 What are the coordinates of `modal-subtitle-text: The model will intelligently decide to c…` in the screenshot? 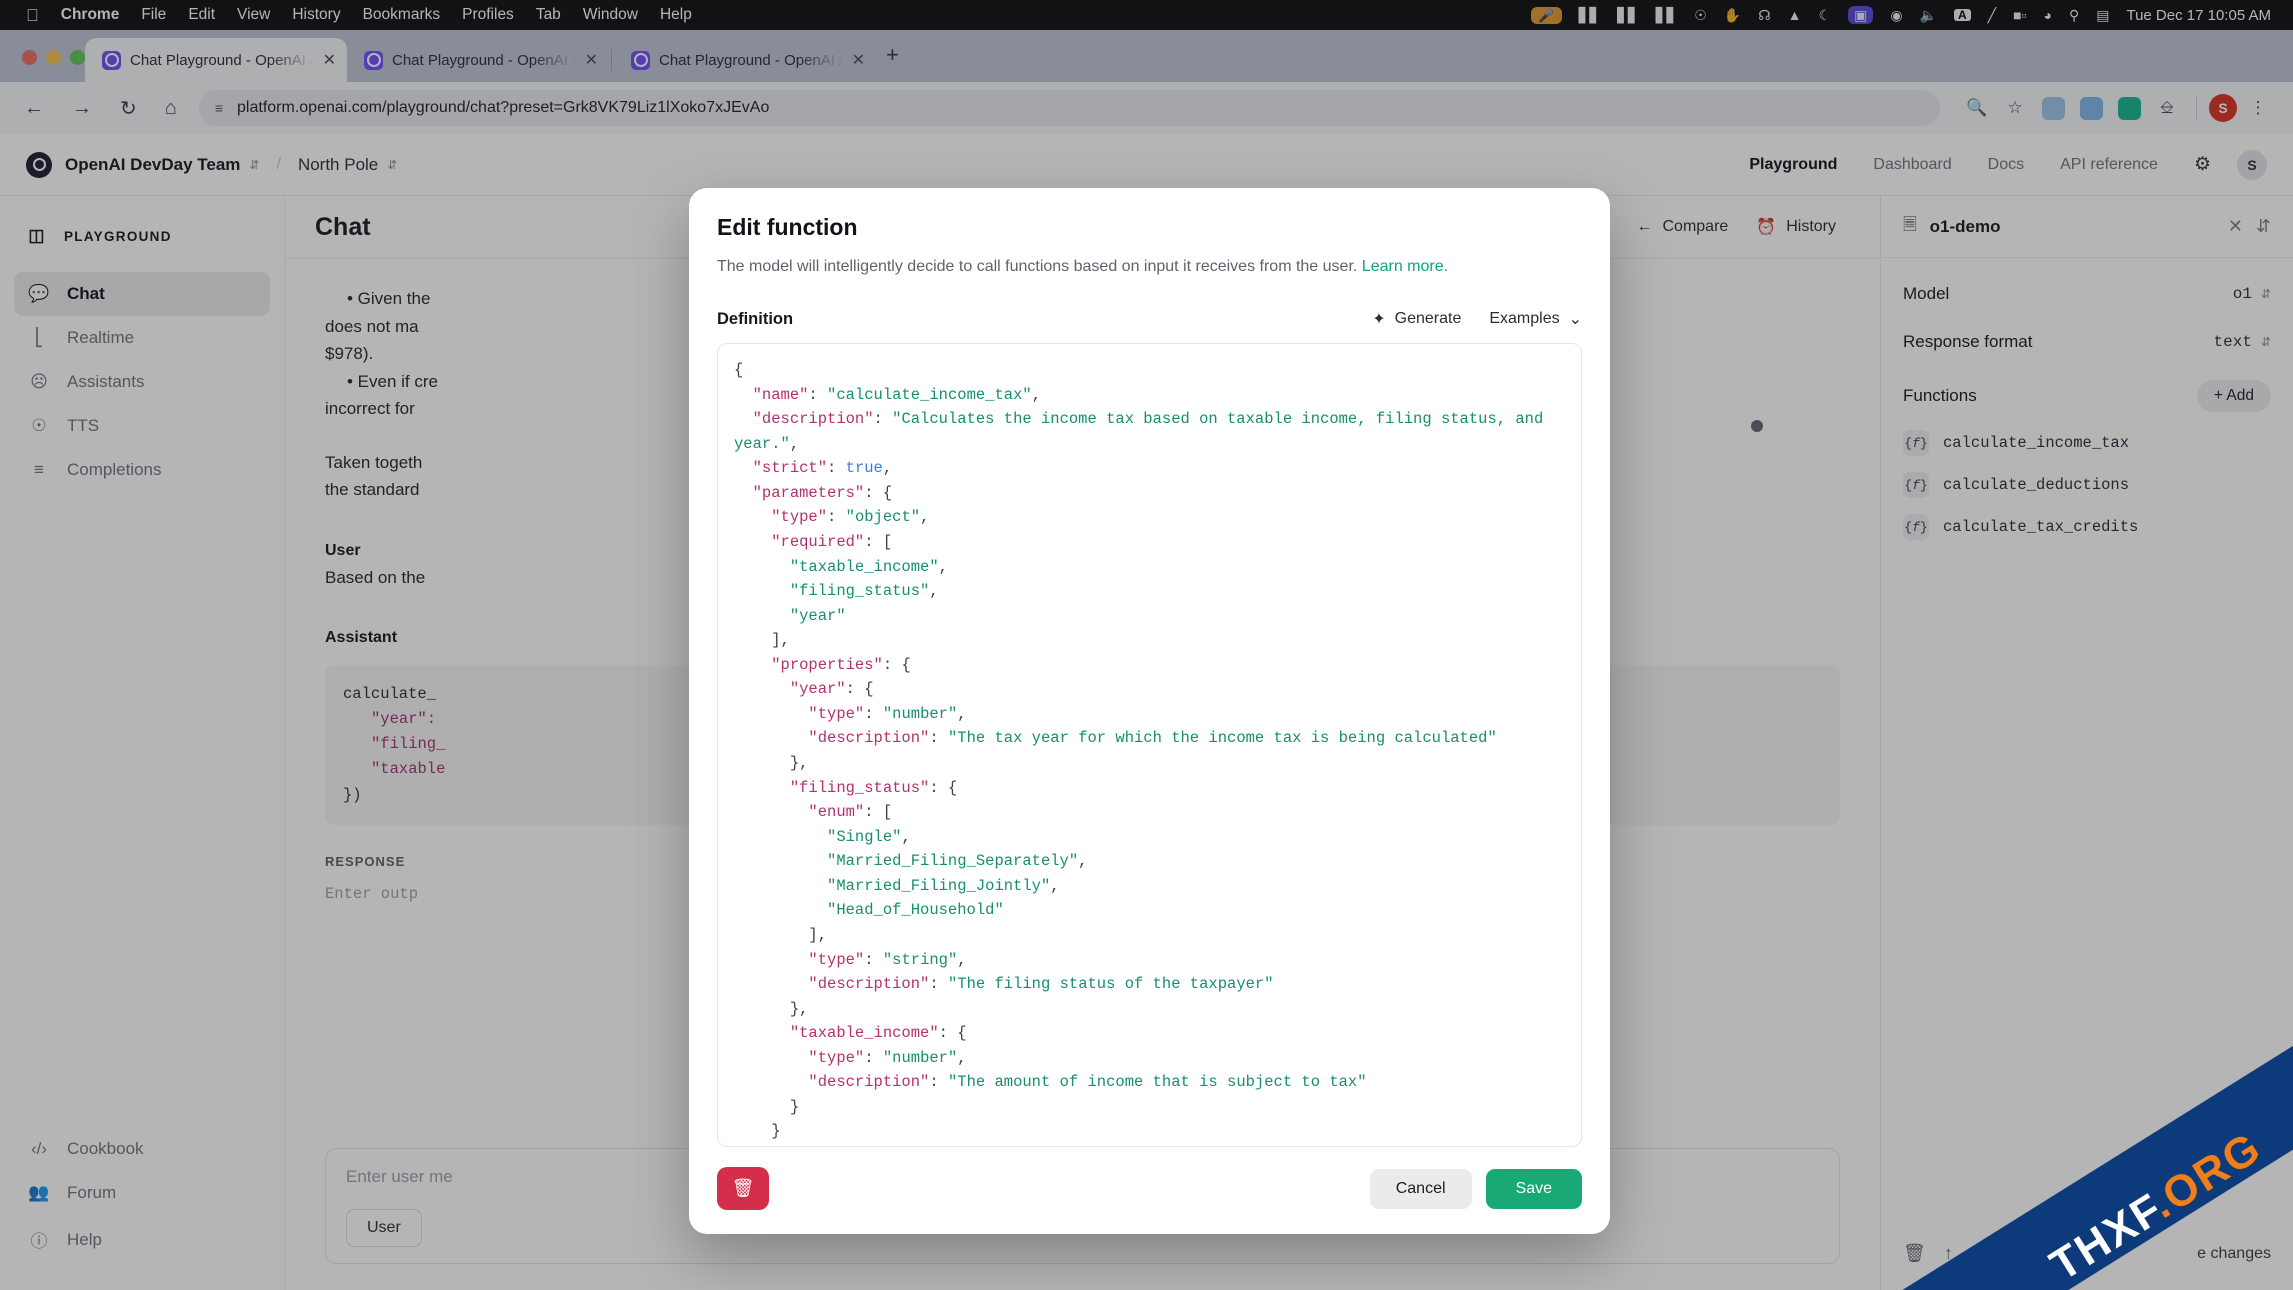 It's located at (1037, 266).